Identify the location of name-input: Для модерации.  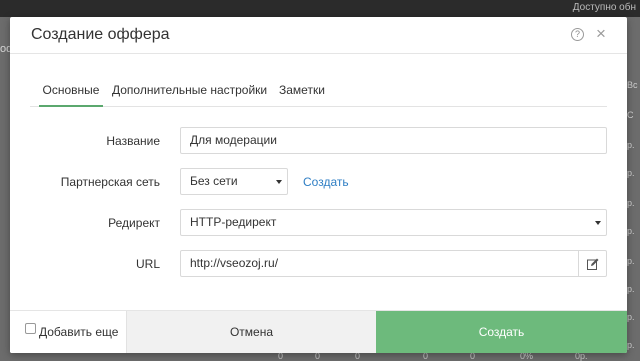
(393, 140).